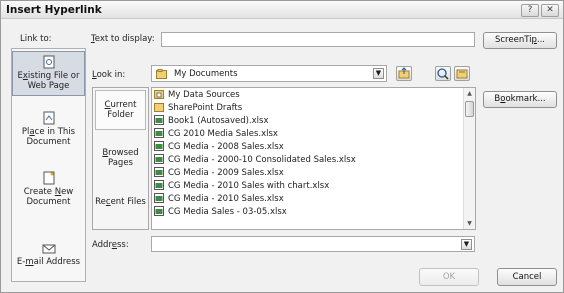 The height and width of the screenshot is (293, 564). What do you see at coordinates (123, 39) in the screenshot?
I see `text-to-display-label: Text to display:` at bounding box center [123, 39].